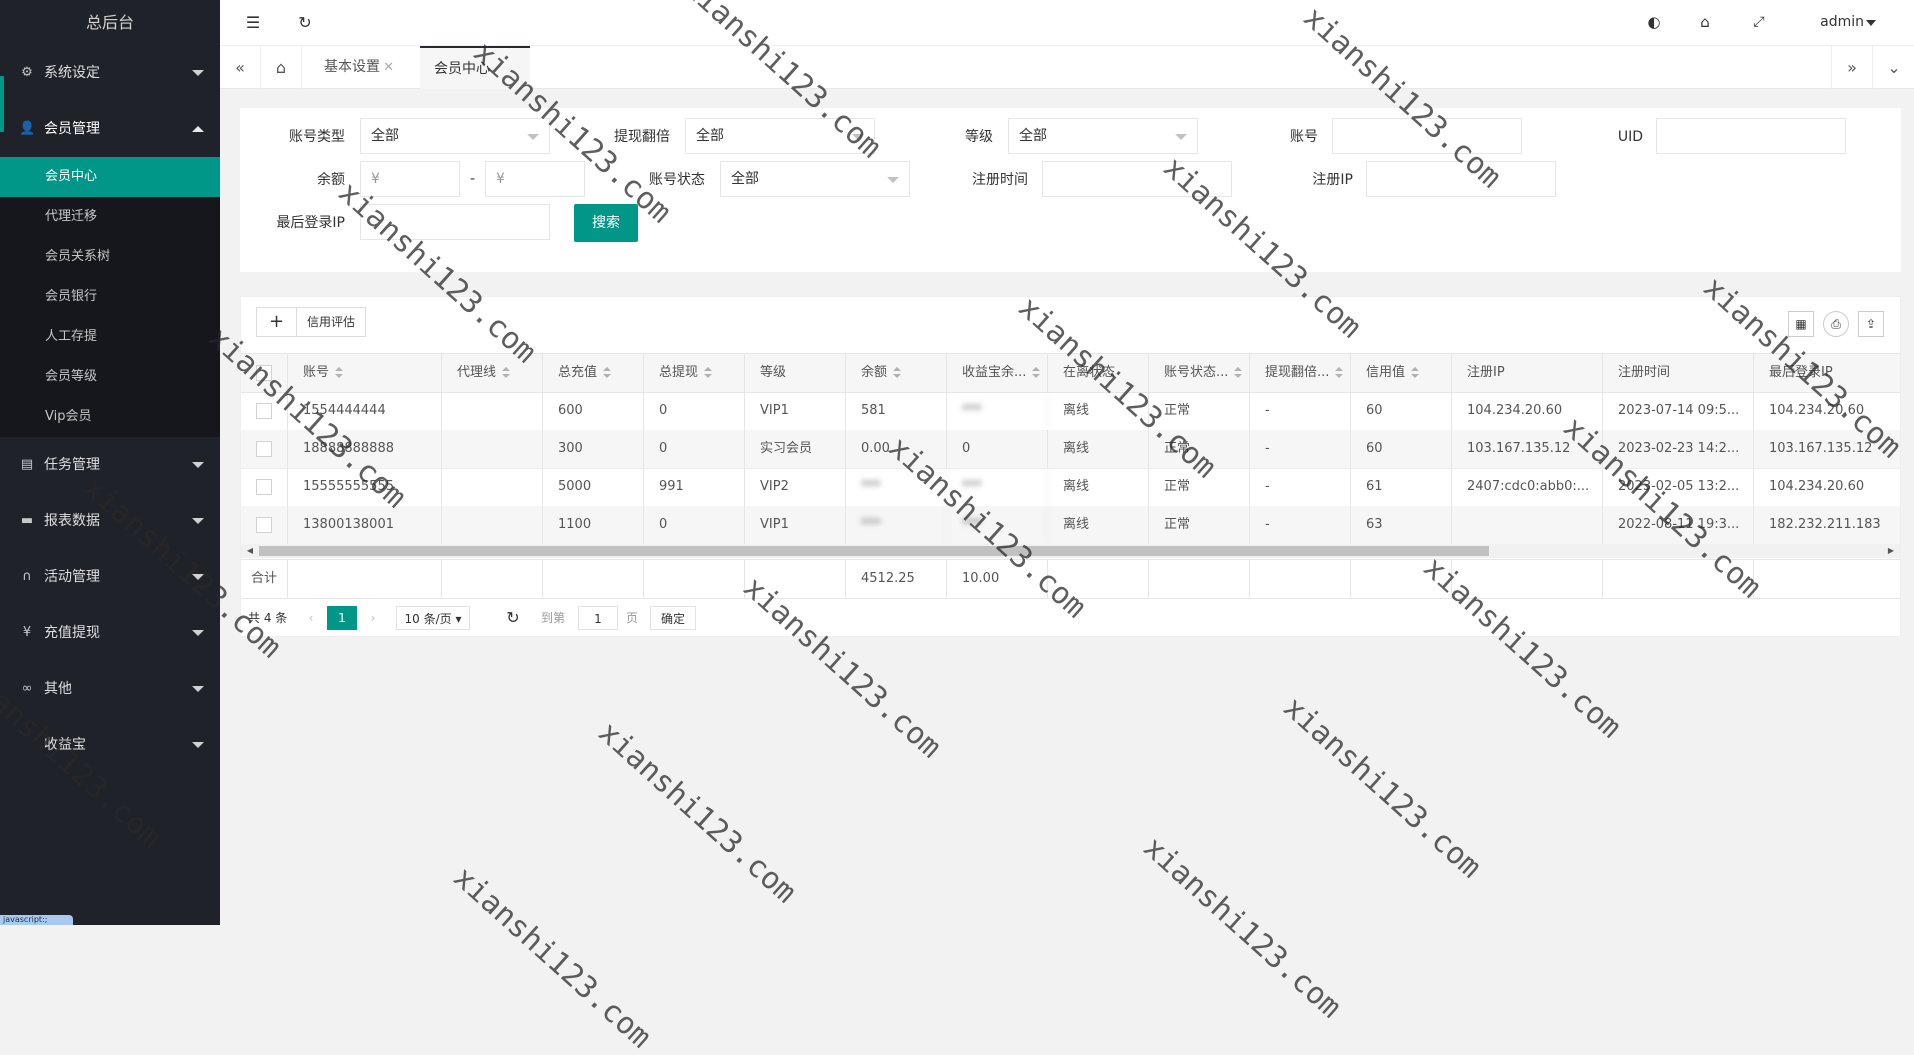 This screenshot has width=1914, height=1055. Describe the element at coordinates (455, 222) in the screenshot. I see `last-login-ip-input` at that location.